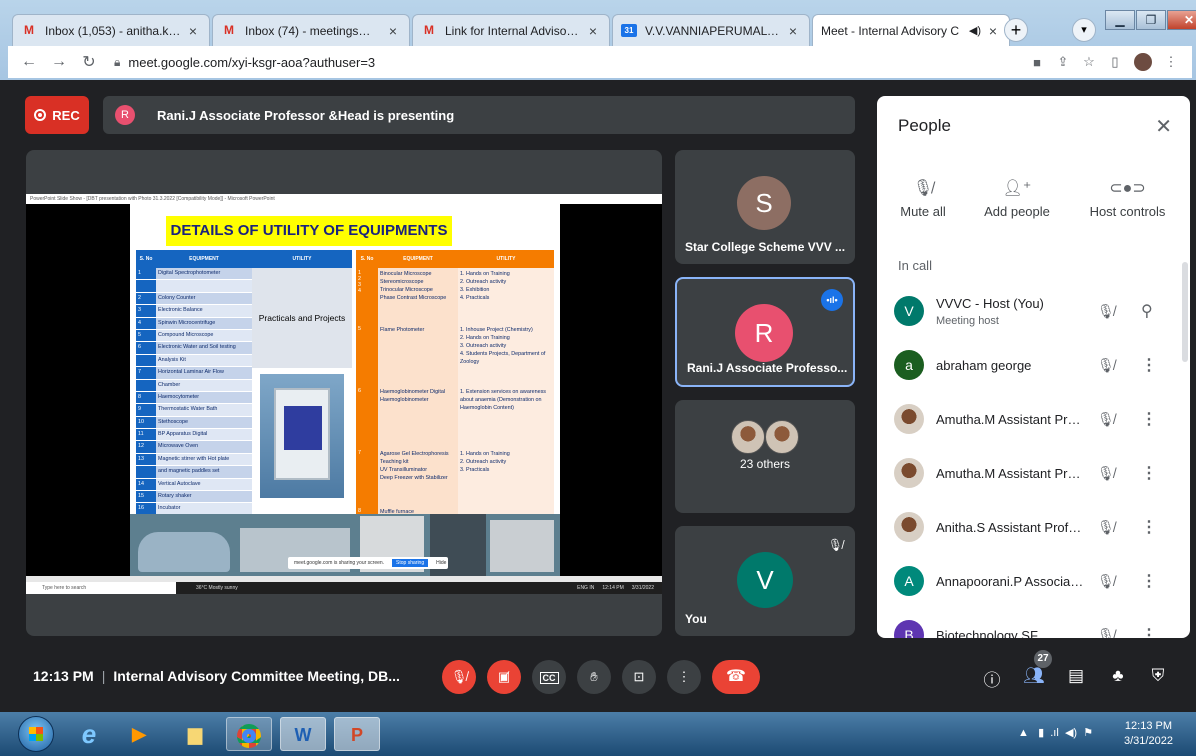 The image size is (1196, 756). Describe the element at coordinates (1037, 62) in the screenshot. I see `camera-icon: ■` at that location.